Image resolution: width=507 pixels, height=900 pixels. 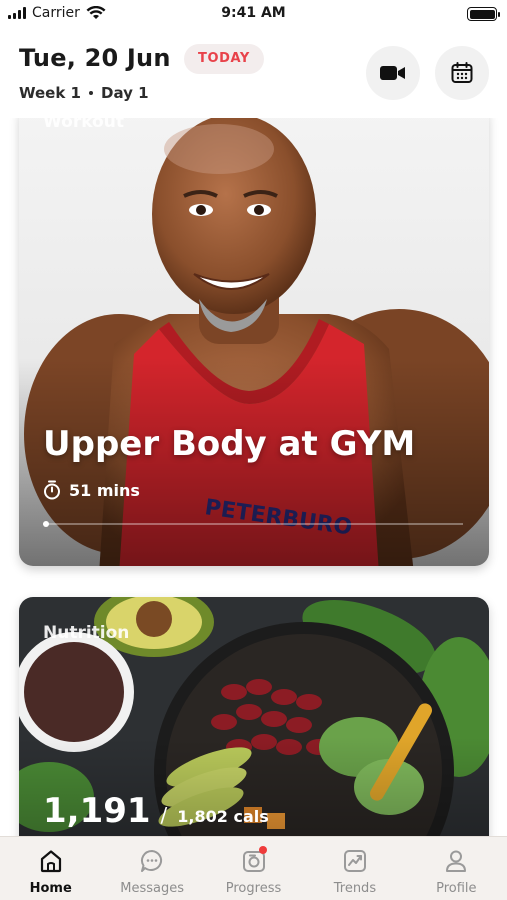 I want to click on calendar-button, so click(x=462, y=73).